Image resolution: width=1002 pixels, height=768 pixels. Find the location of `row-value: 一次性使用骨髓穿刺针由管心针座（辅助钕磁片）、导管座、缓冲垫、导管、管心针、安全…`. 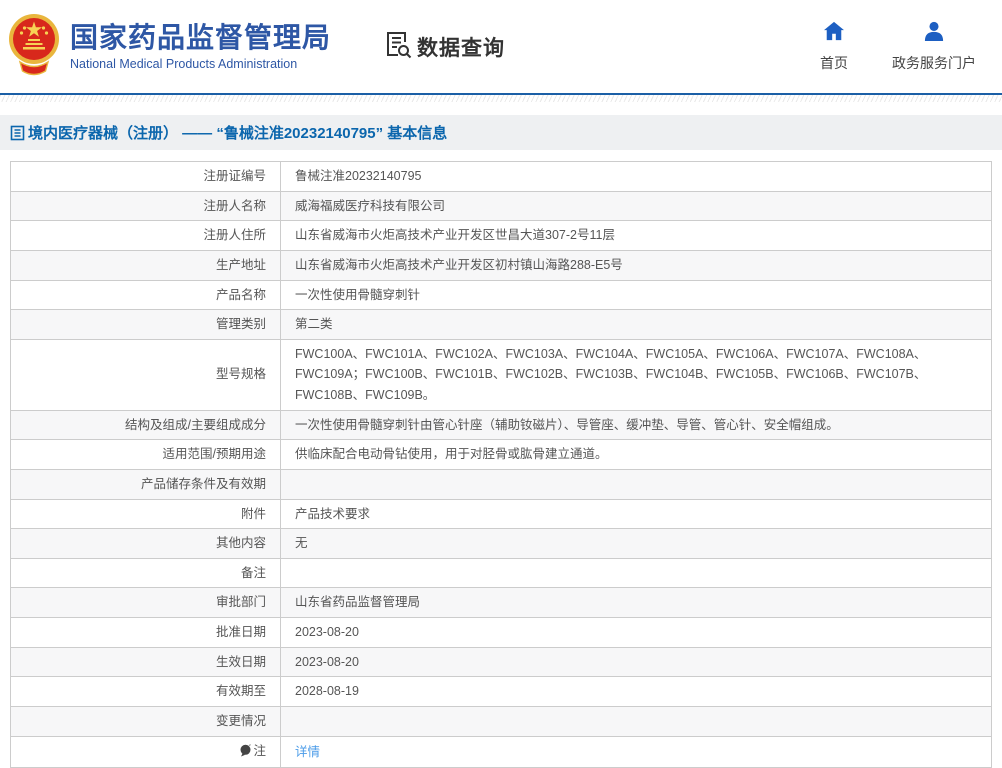

row-value: 一次性使用骨髓穿刺针由管心针座（辅助钕磁片）、导管座、缓冲垫、导管、管心针、安全… is located at coordinates (636, 425).